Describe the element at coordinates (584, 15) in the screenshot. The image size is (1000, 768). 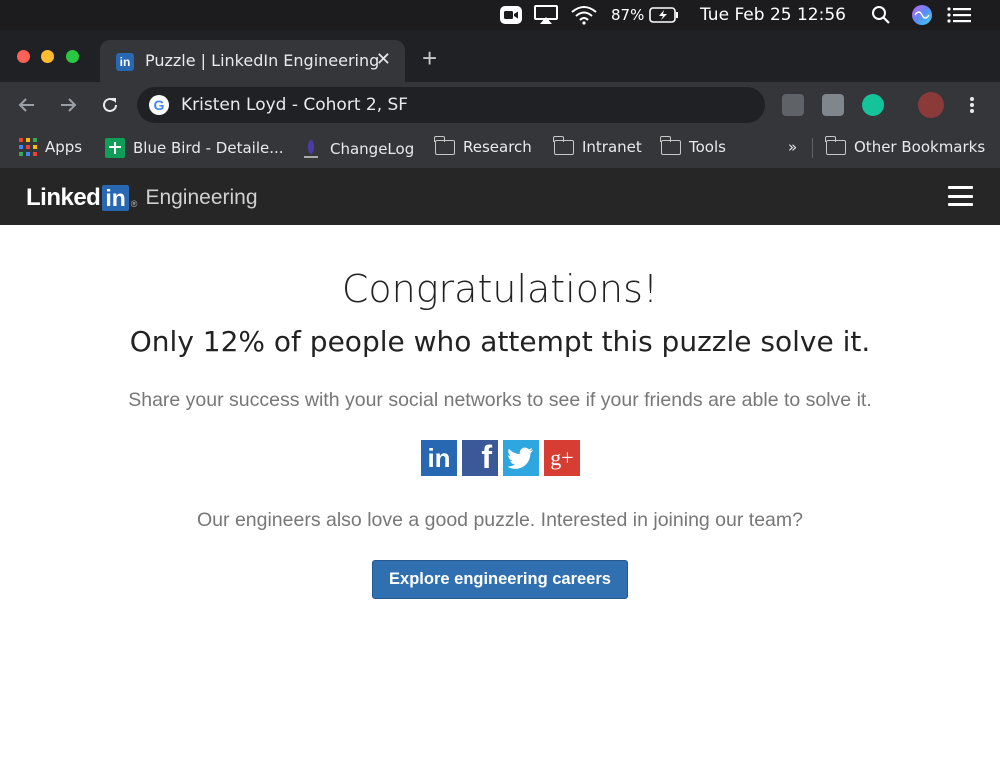
I see `wifi-icon` at that location.